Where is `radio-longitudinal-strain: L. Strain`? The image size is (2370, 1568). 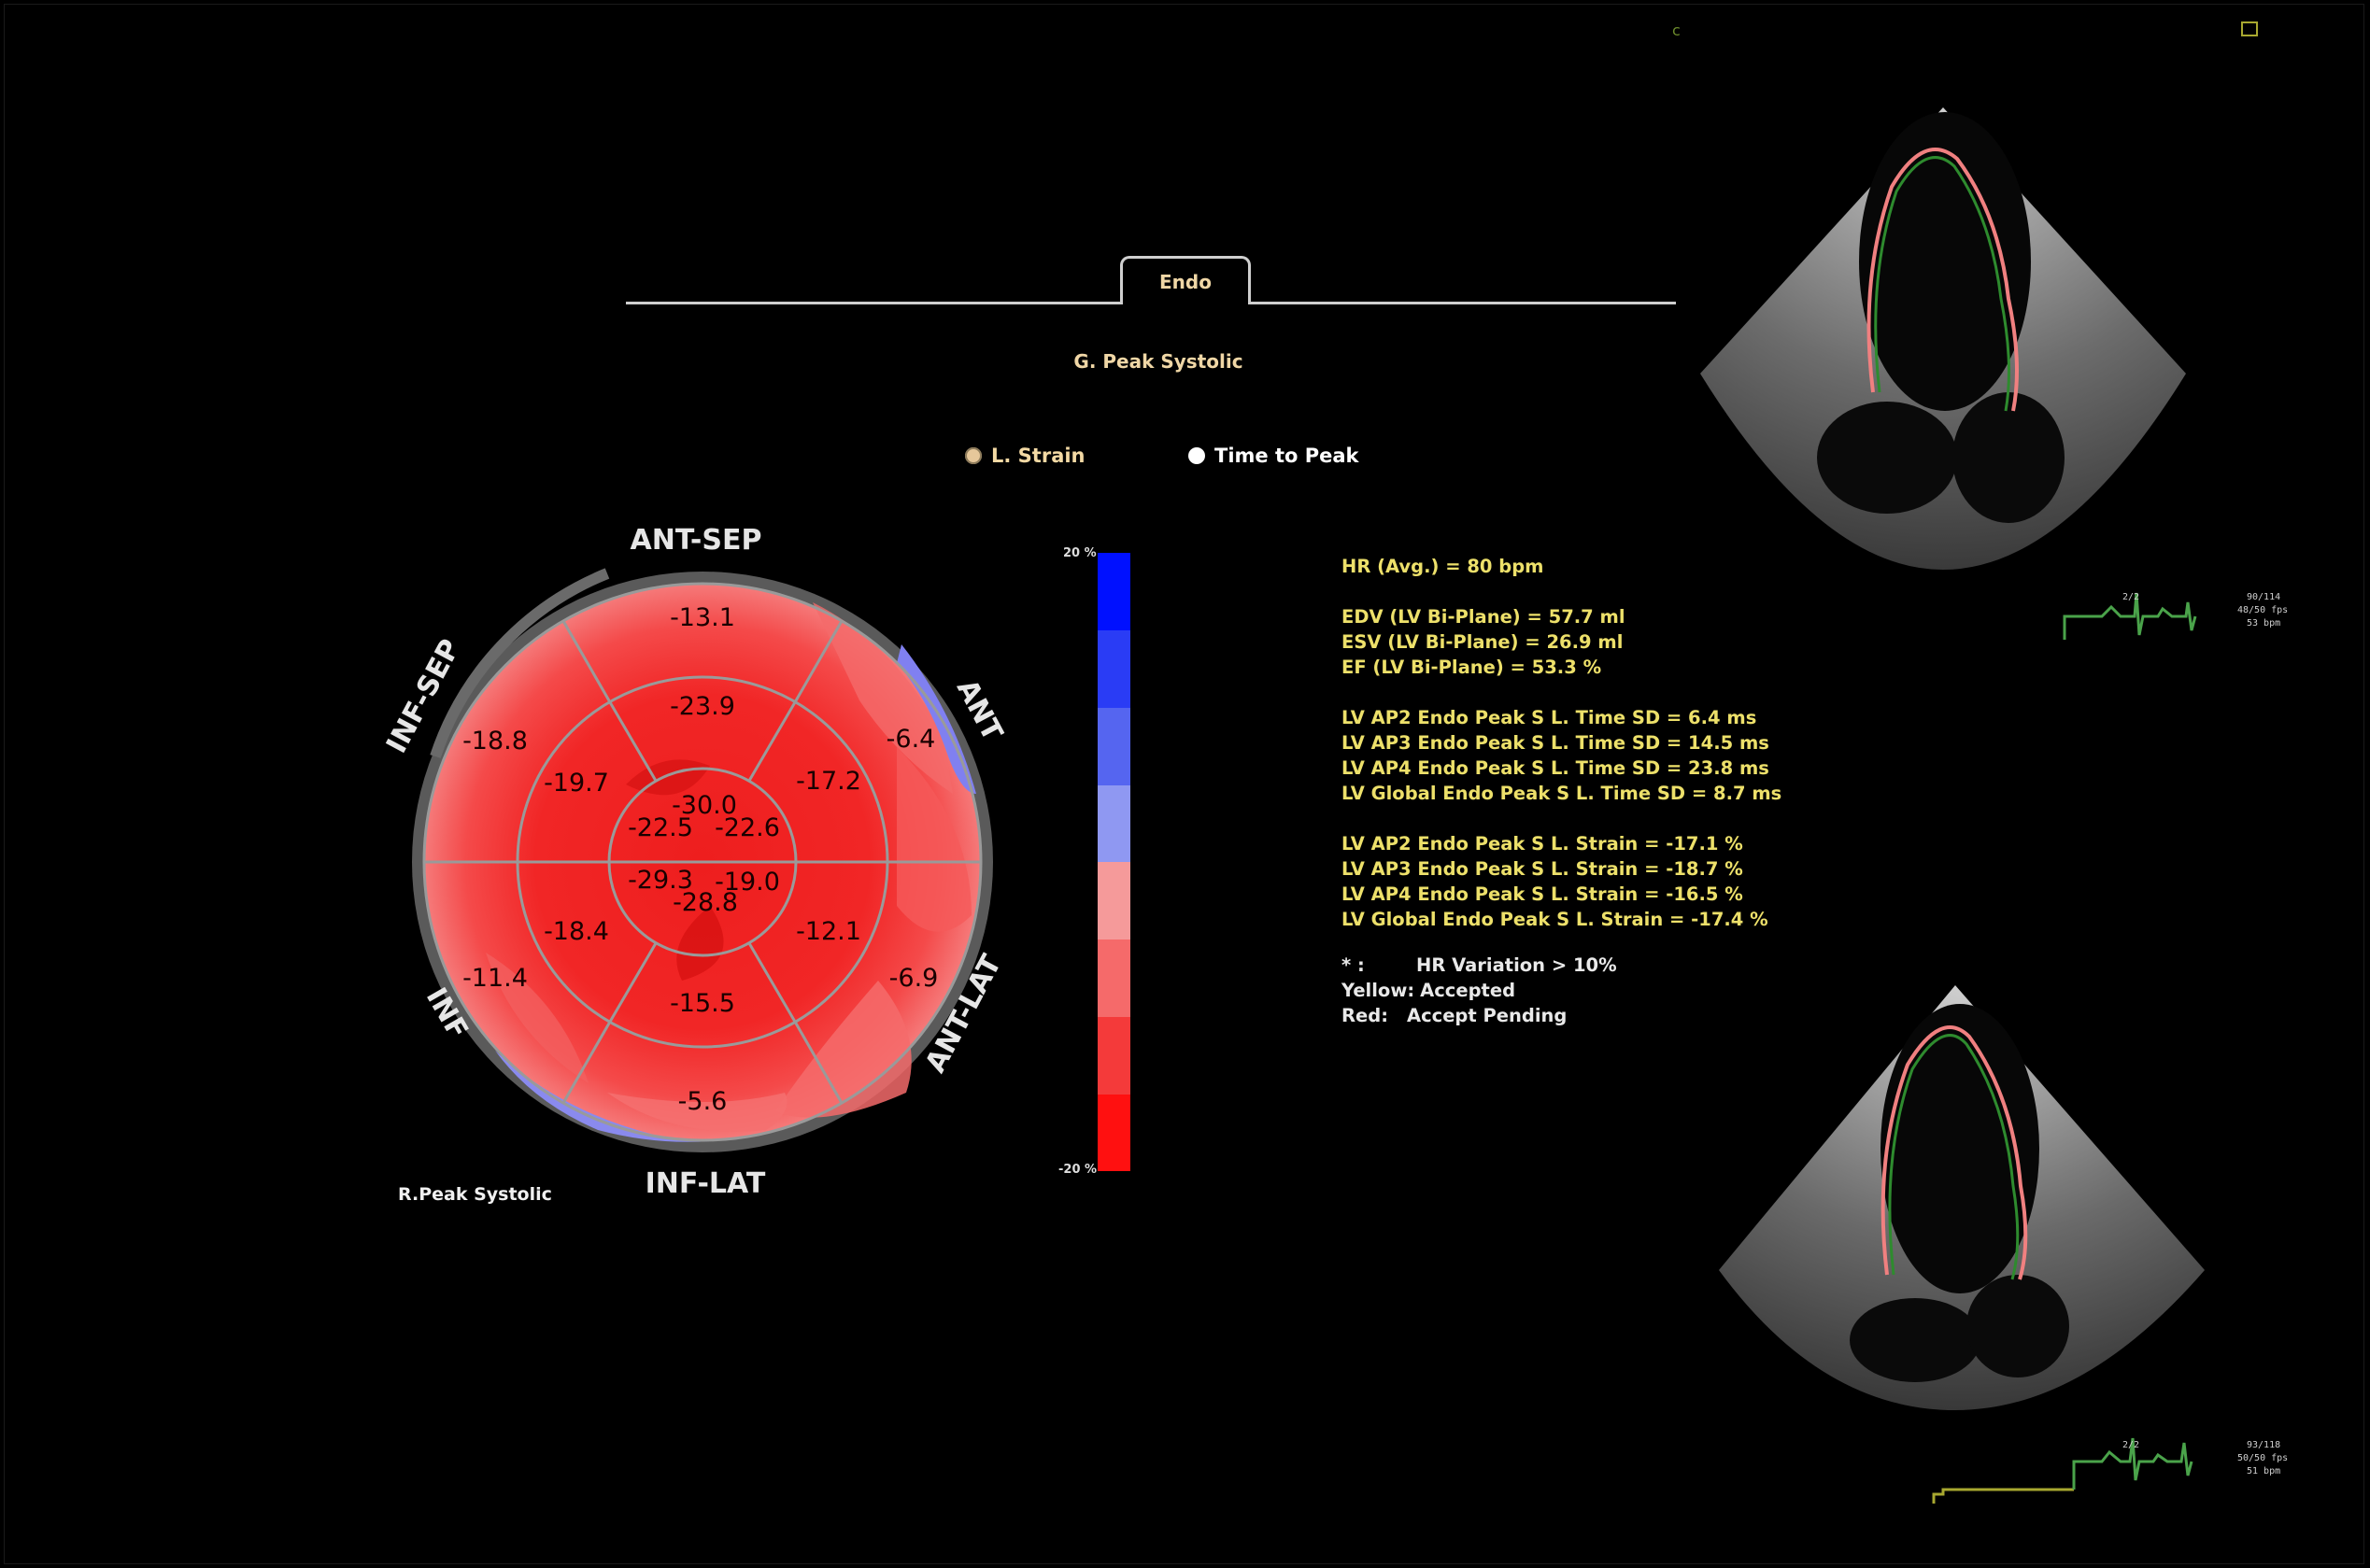 radio-longitudinal-strain: L. Strain is located at coordinates (1025, 456).